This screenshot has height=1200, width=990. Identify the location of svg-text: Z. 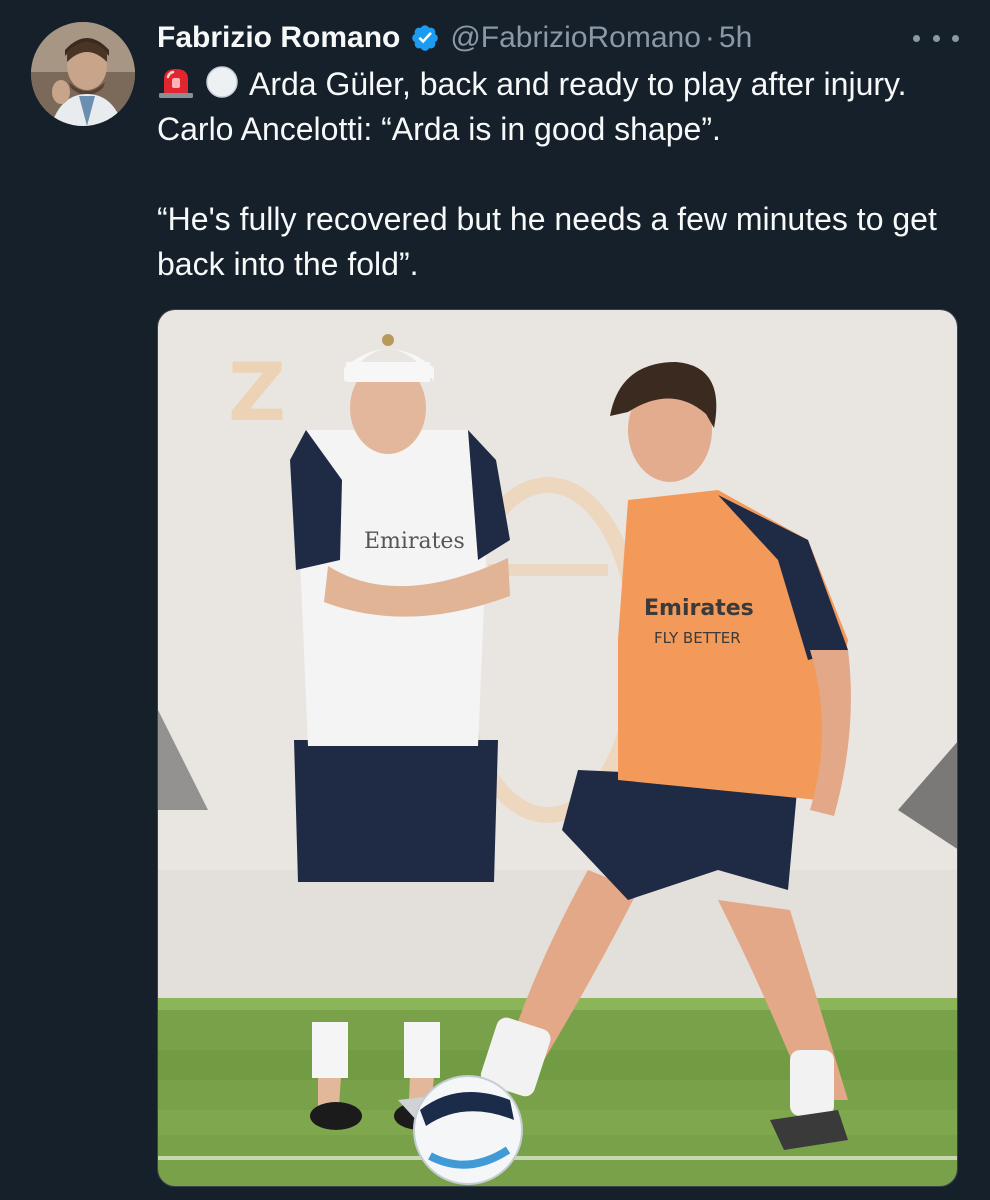
(257, 392).